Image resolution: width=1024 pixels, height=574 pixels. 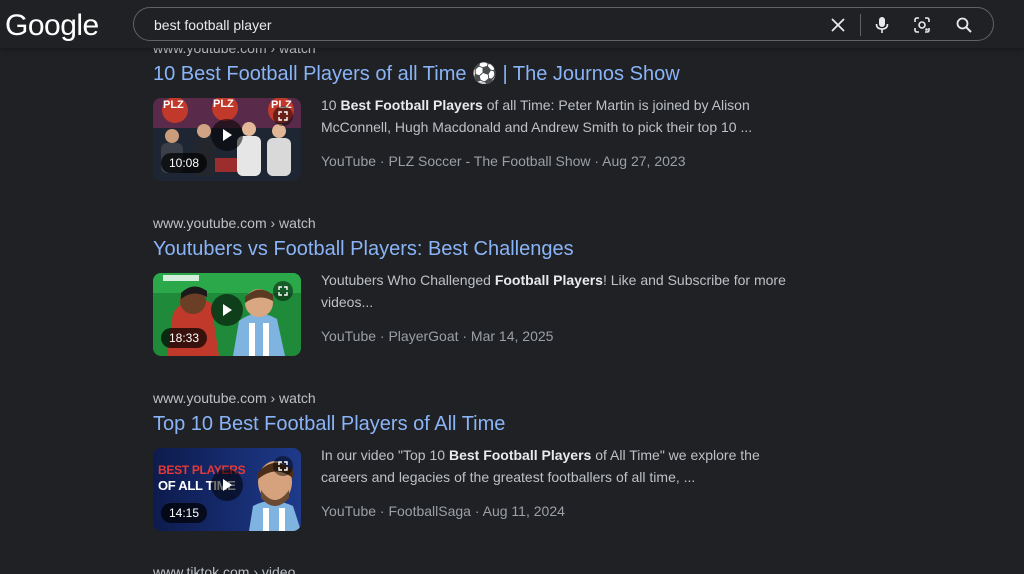 What do you see at coordinates (882, 25) in the screenshot?
I see `mic-icon` at bounding box center [882, 25].